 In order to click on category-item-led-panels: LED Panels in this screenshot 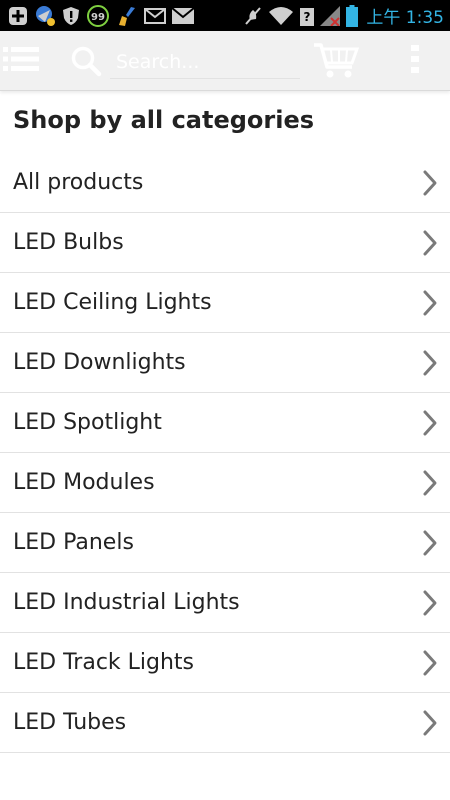, I will do `click(225, 543)`.